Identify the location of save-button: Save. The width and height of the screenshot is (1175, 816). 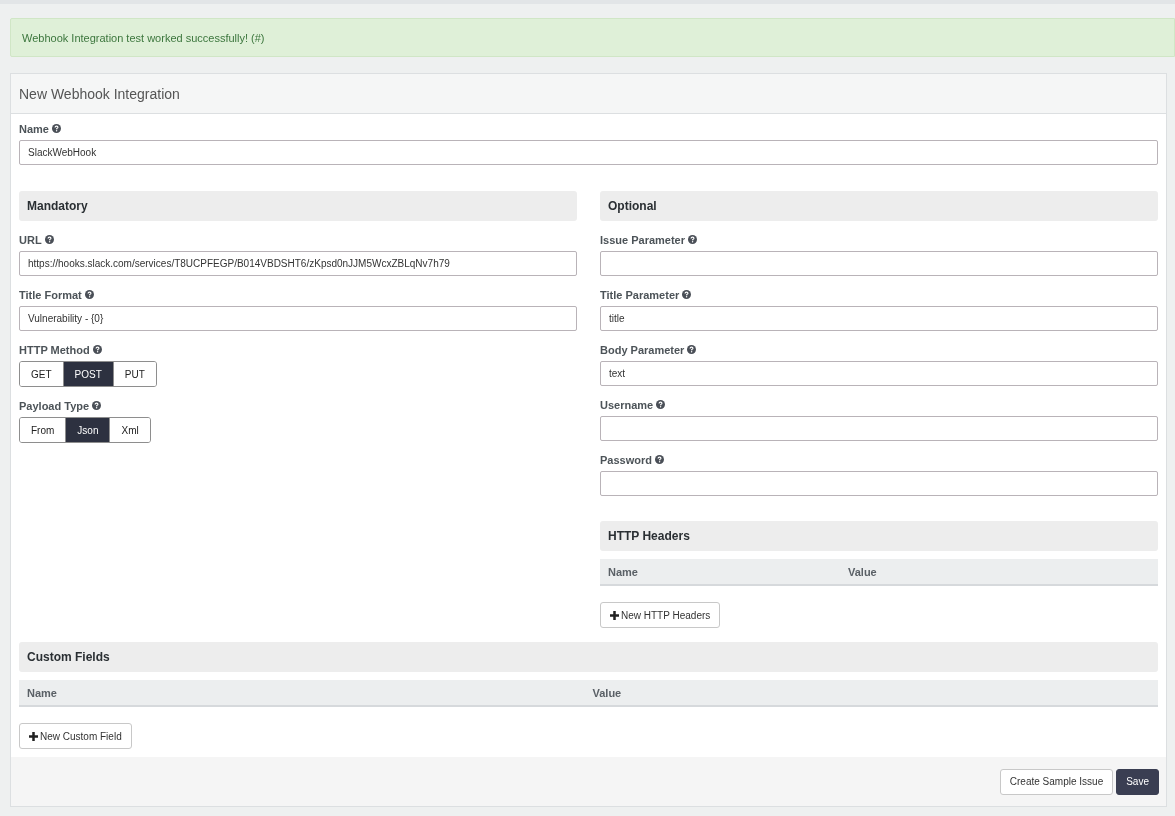
(1137, 781).